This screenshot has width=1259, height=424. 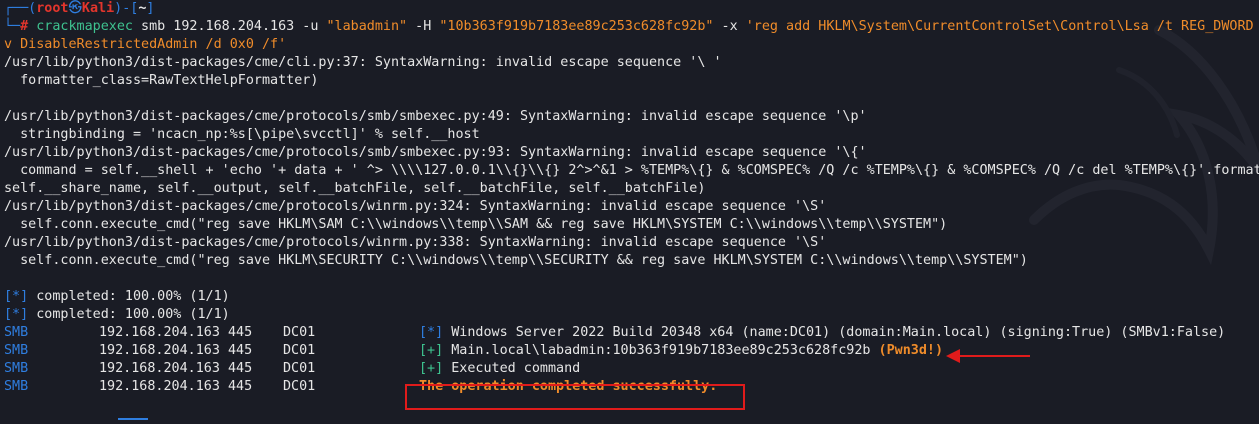 What do you see at coordinates (911, 350) in the screenshot?
I see `pwned-badge: (Pwn3d!)` at bounding box center [911, 350].